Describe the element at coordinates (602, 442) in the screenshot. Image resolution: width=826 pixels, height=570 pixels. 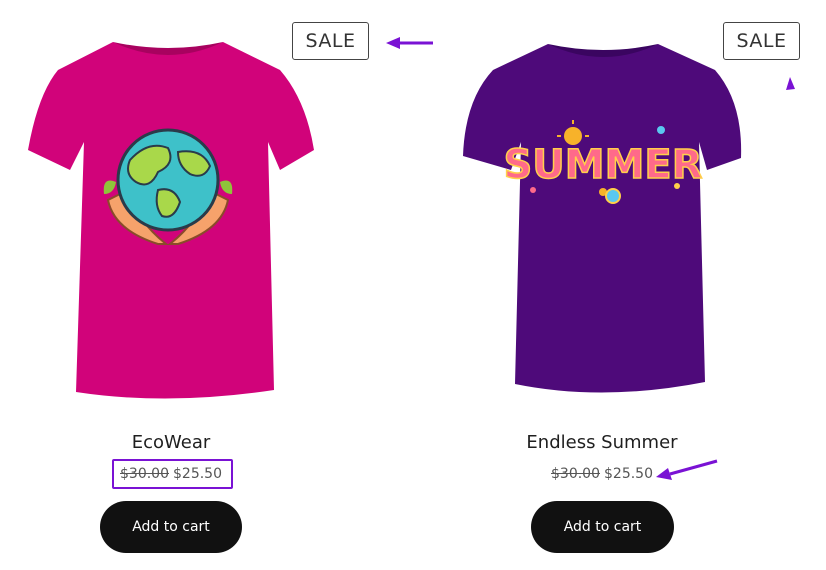
I see `product-title: Endless Summer` at that location.